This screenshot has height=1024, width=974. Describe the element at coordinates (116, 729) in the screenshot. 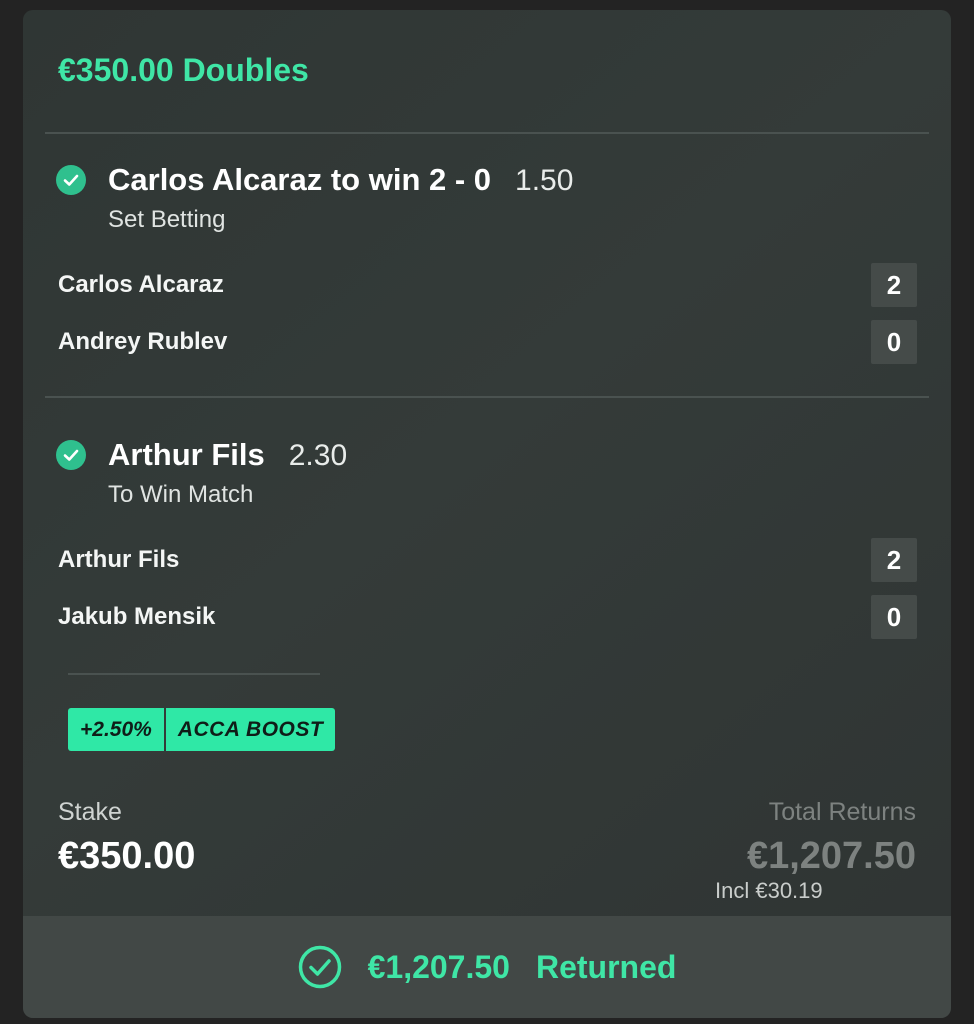

I see `boost-percent: +2.50%` at that location.